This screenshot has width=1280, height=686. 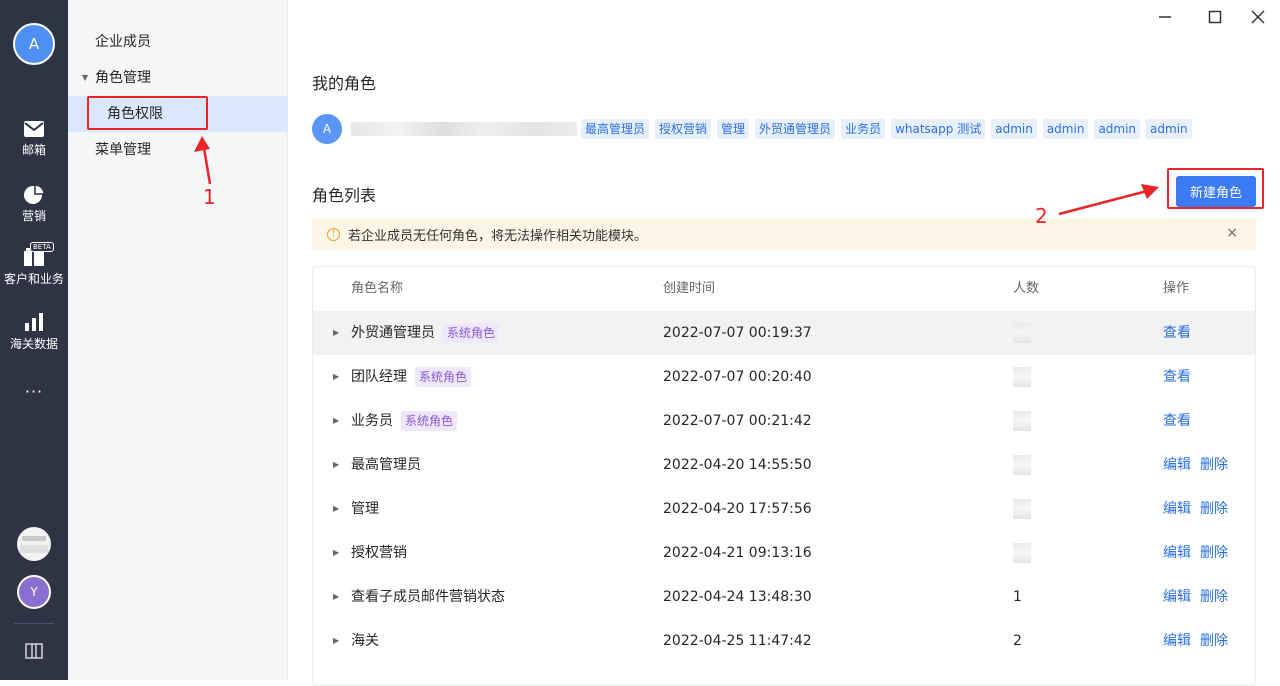 I want to click on notice-text: 若企业成员无任何角色，将无法操作相关功能模块。, so click(x=498, y=236).